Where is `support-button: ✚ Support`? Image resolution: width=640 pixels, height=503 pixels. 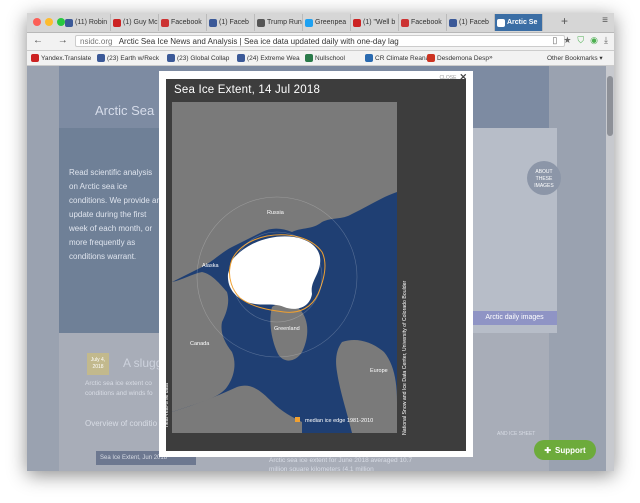 support-button: ✚ Support is located at coordinates (565, 450).